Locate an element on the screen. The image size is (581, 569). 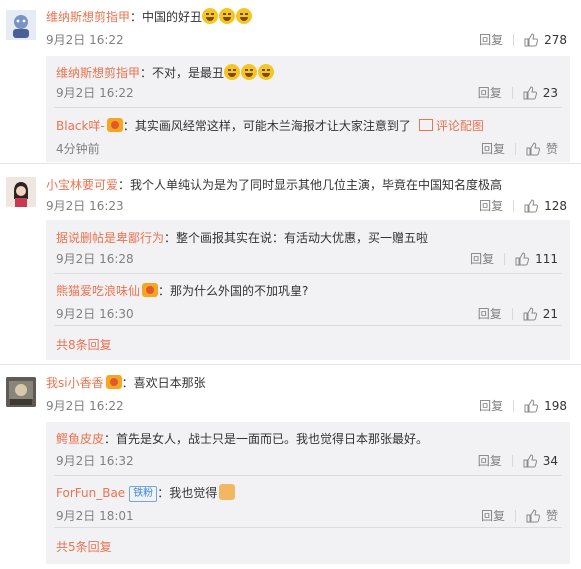
reply-text: 首先是女人，战士只是一面而已。我也觉得日本那张最好。 is located at coordinates (272, 439).